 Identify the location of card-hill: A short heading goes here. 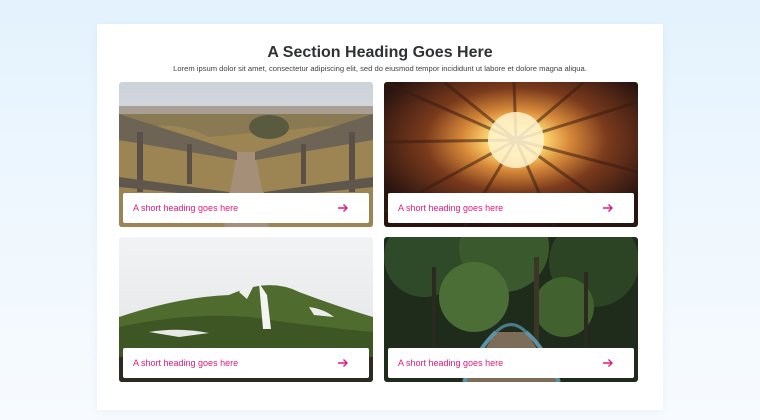
(246, 309).